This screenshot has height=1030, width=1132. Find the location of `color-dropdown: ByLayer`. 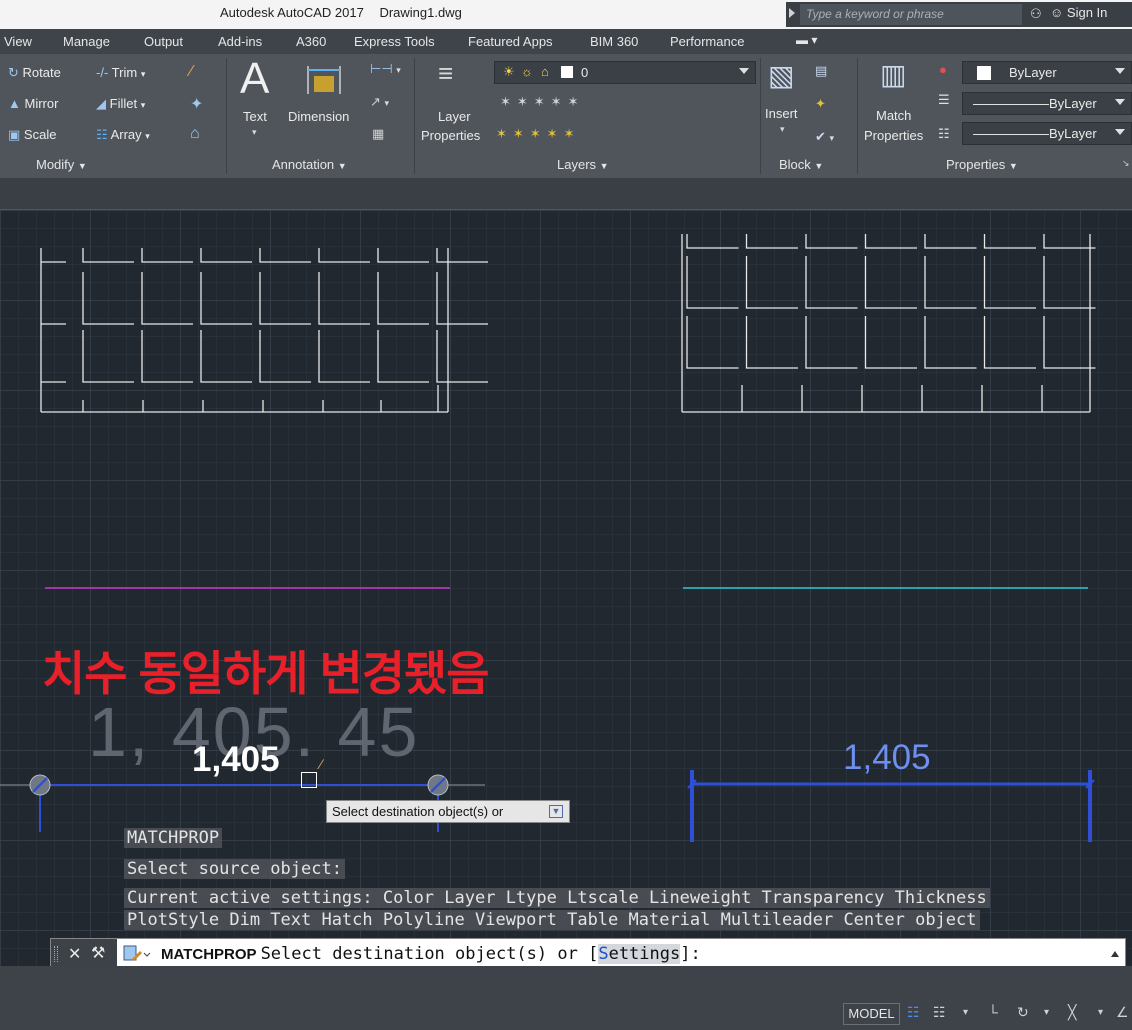

color-dropdown: ByLayer is located at coordinates (1047, 72).